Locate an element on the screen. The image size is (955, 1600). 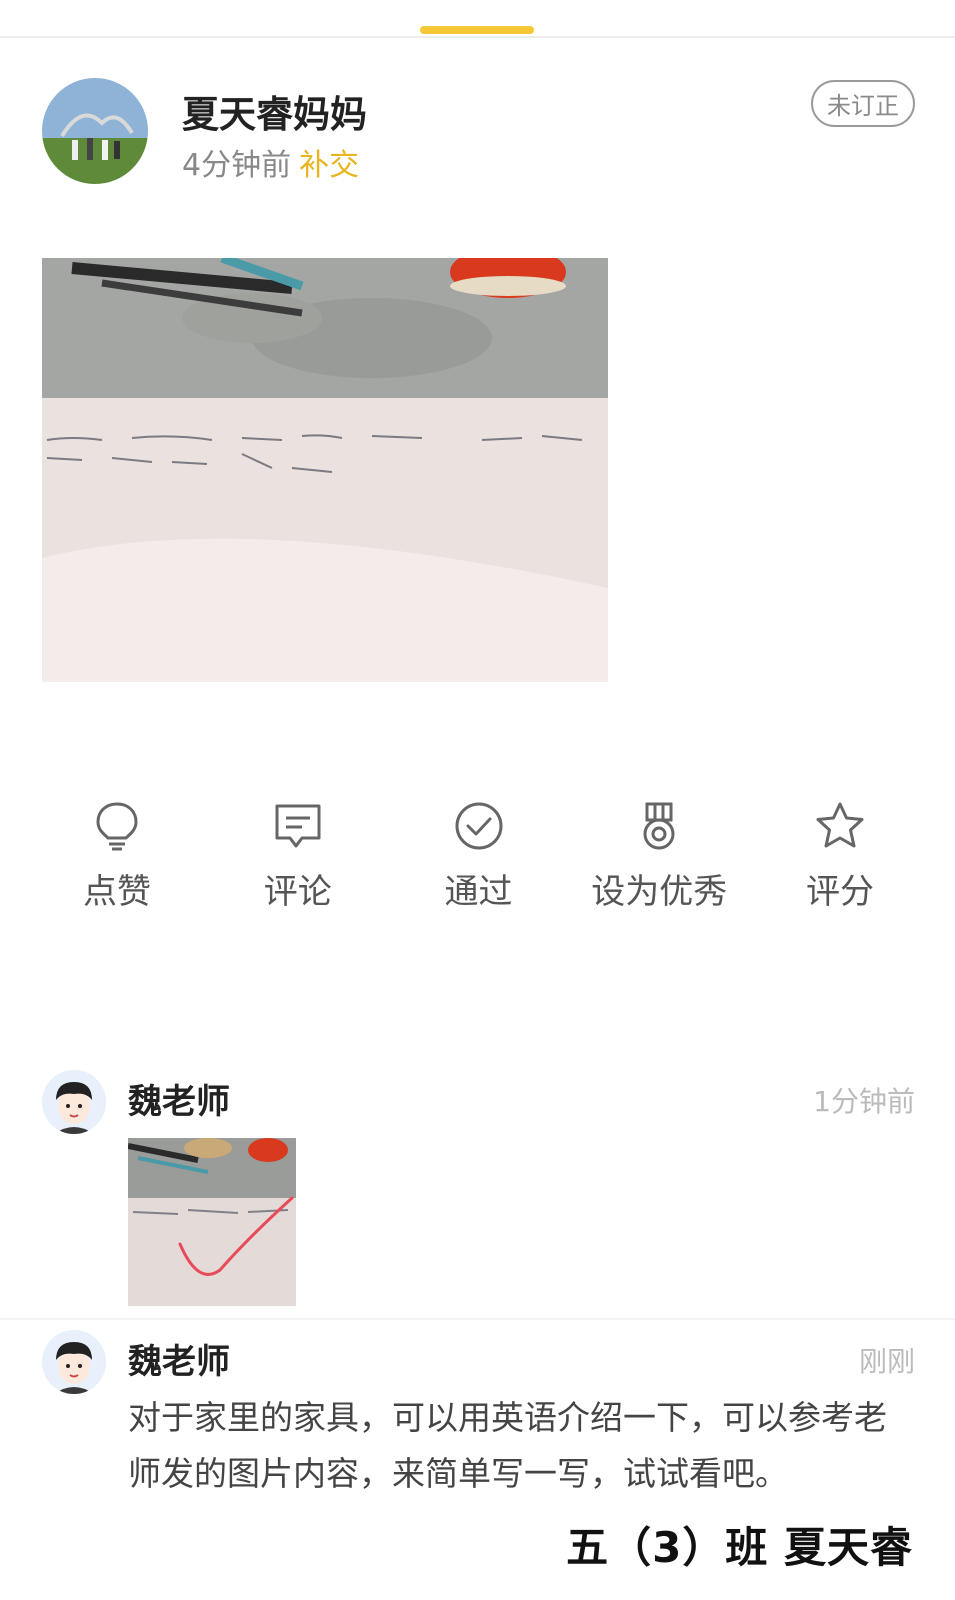
action-bar: 点赞 评论 通过 设为优秀 评分 is located at coordinates (478, 860).